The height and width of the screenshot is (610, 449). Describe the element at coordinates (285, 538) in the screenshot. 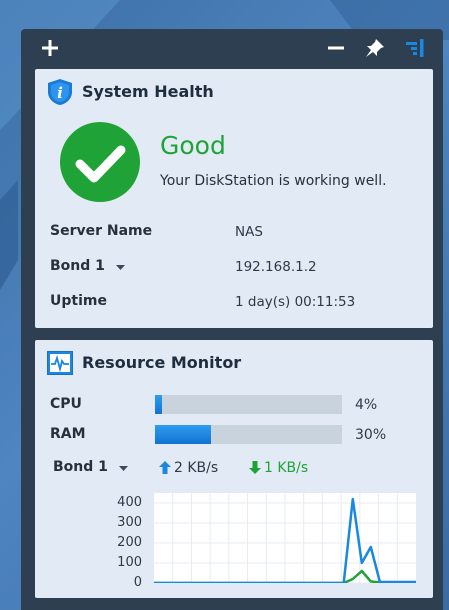

I see `chart-plot-area` at that location.